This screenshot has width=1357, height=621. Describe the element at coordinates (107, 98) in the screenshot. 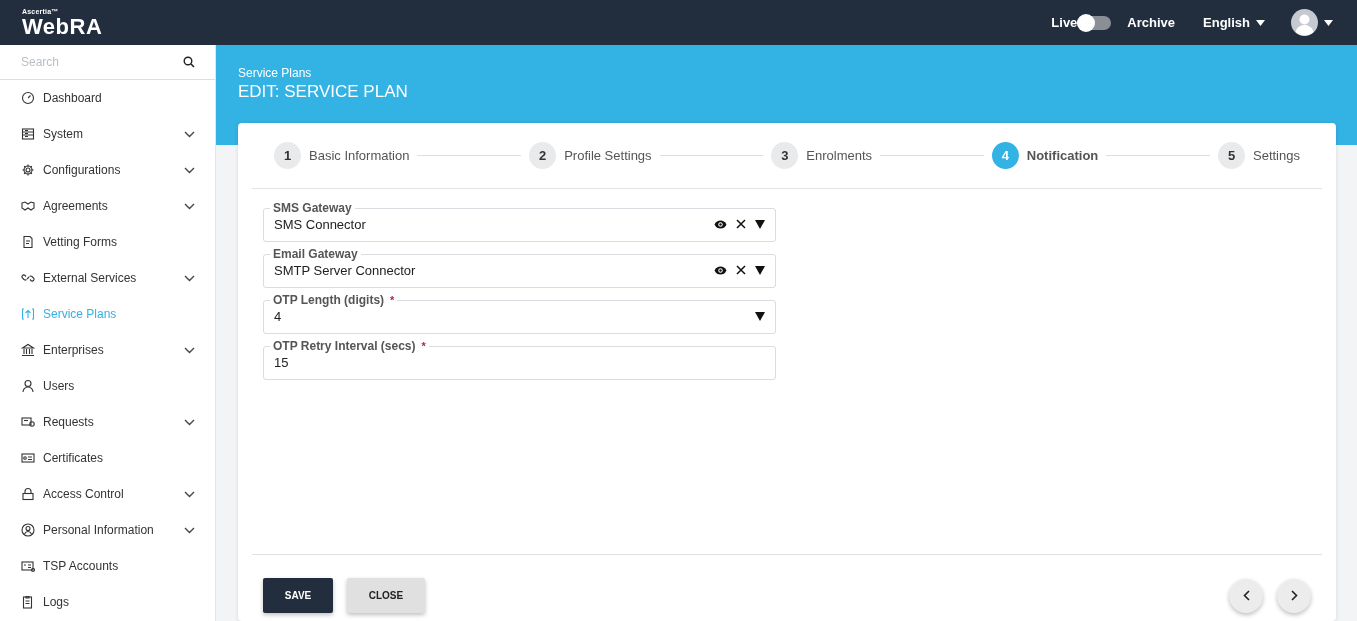

I see `sidebar-item: Dashboard` at that location.